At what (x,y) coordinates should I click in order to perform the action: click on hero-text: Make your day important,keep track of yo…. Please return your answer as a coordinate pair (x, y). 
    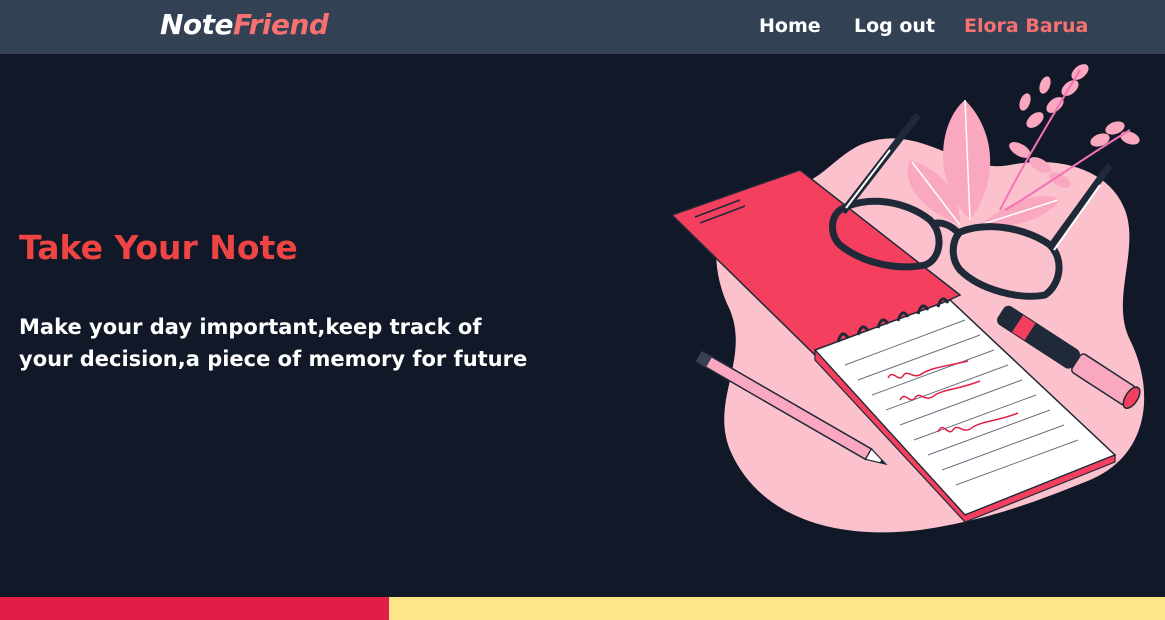
    Looking at the image, I should click on (273, 343).